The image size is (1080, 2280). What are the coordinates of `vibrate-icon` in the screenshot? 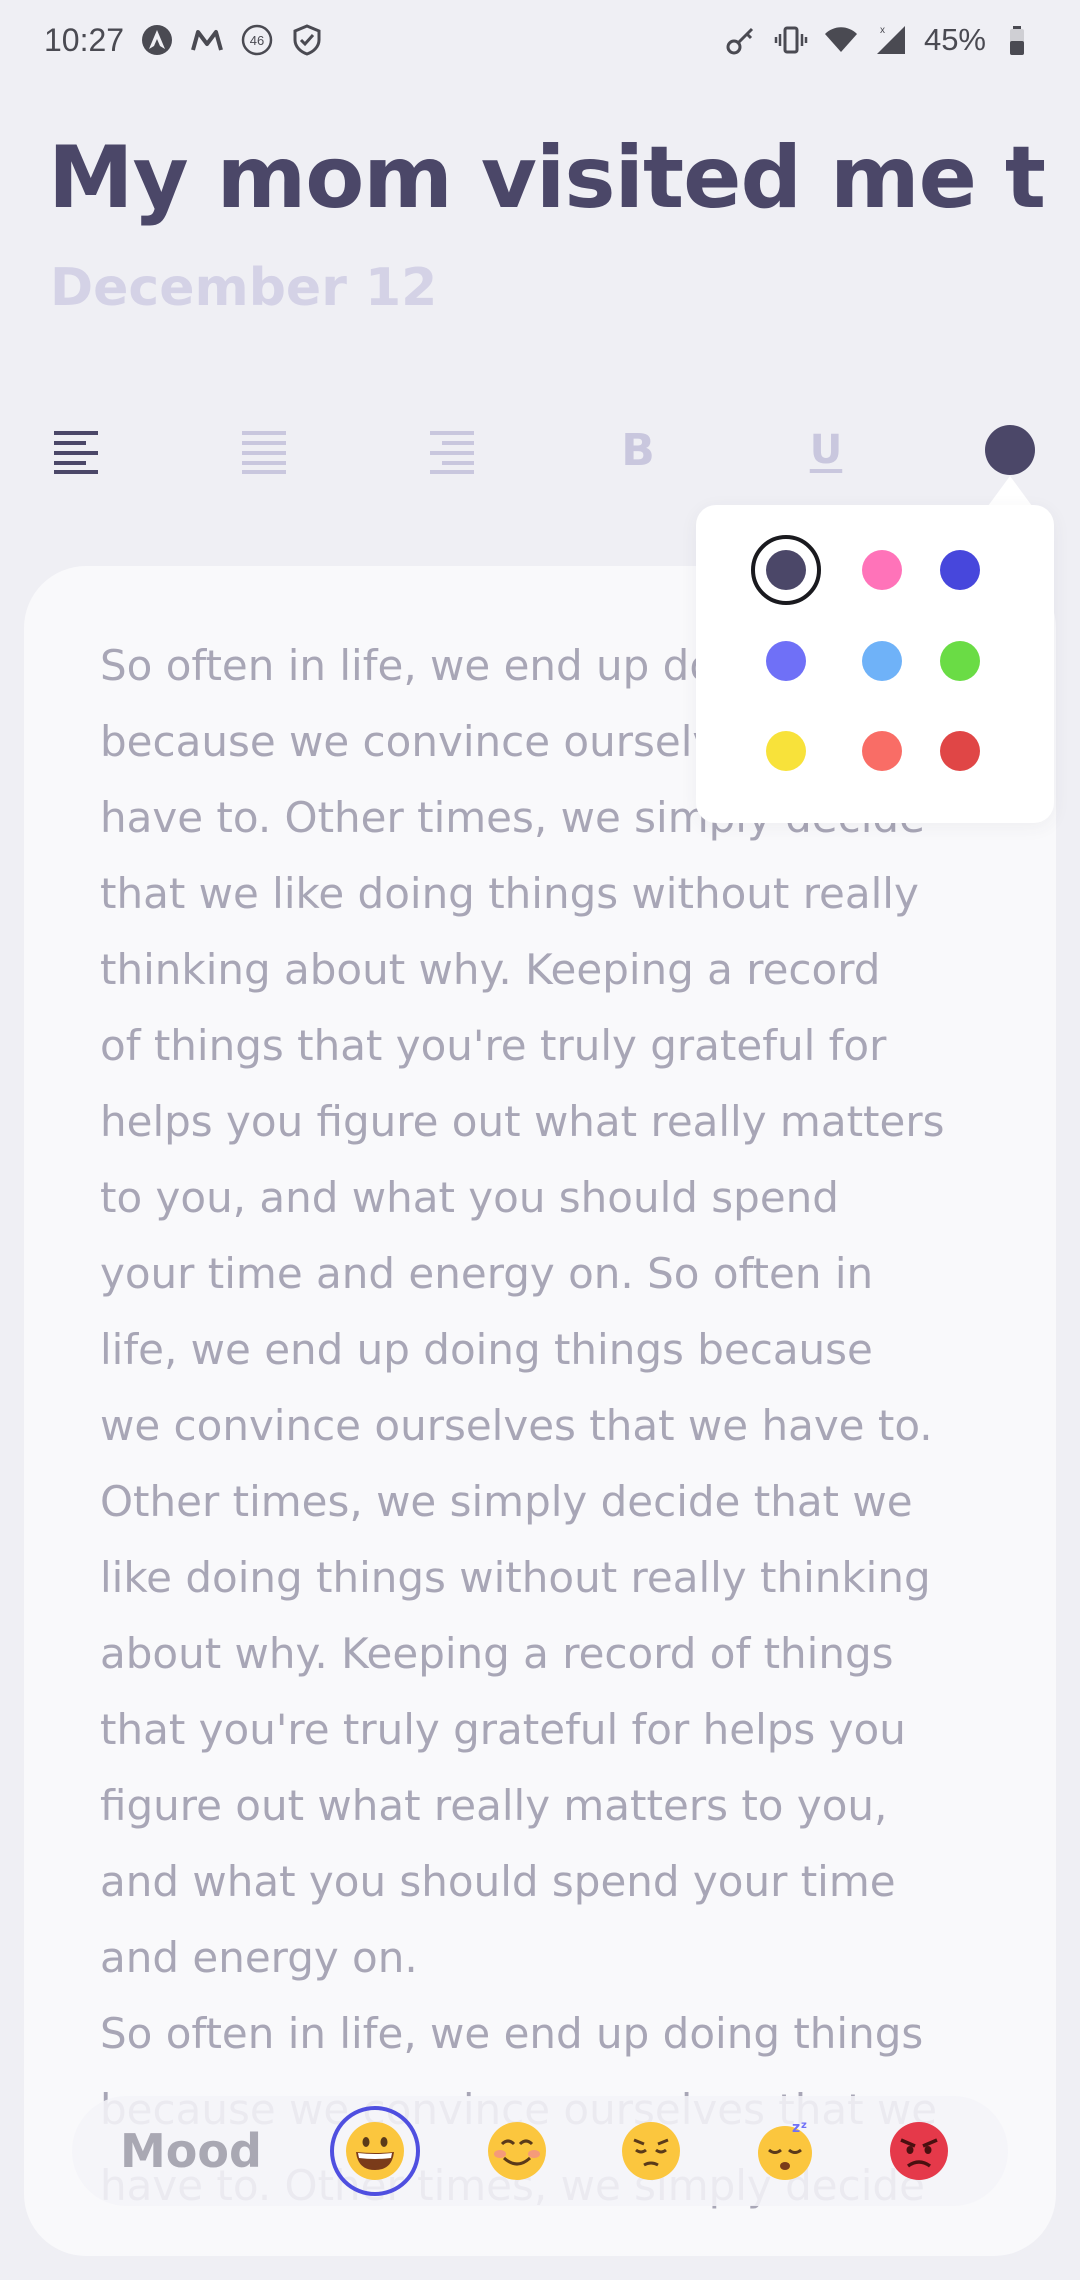 It's located at (791, 40).